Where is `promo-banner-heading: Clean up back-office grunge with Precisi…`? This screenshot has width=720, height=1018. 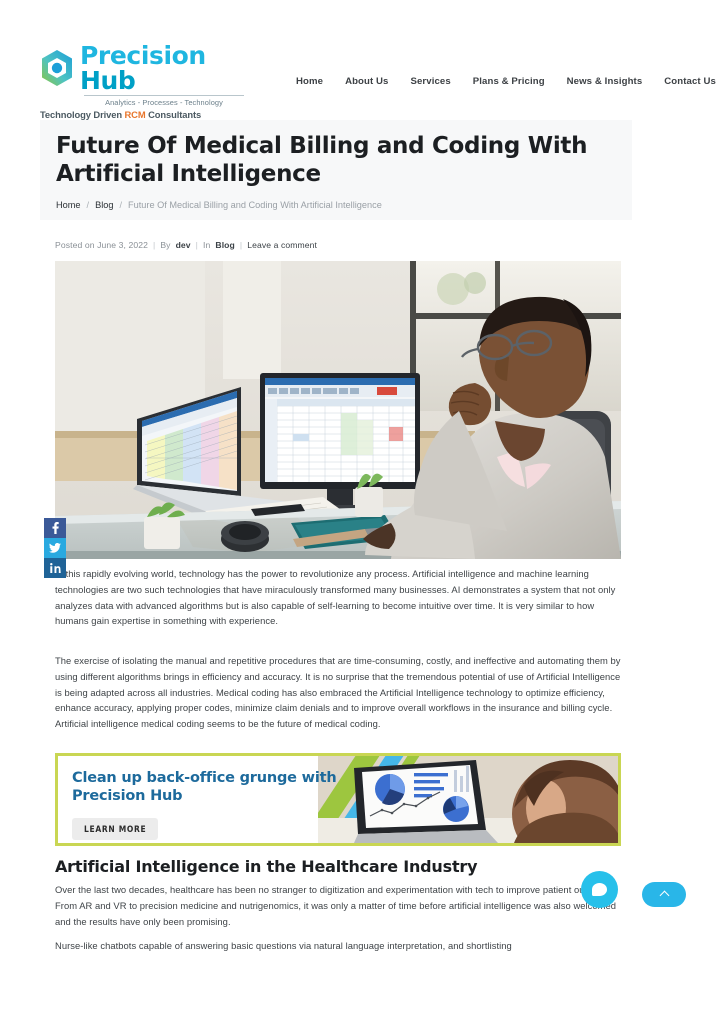 promo-banner-heading: Clean up back-office grunge with Precisi… is located at coordinates (204, 787).